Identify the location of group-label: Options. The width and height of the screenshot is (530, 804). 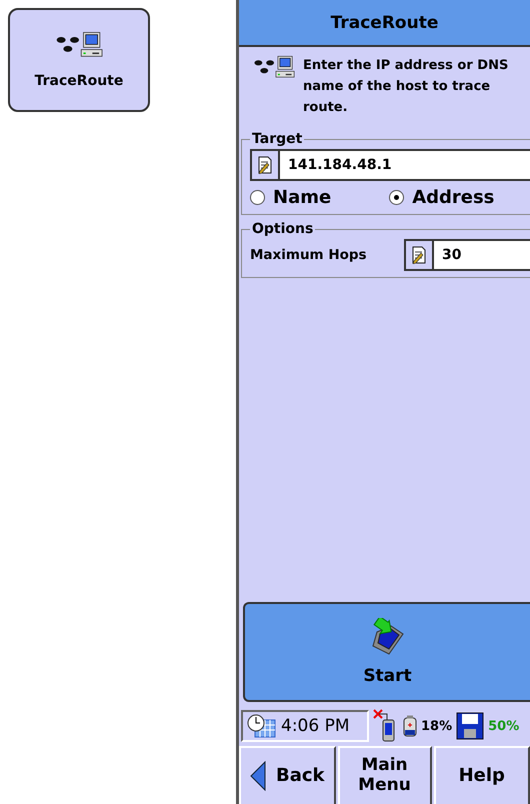
(282, 229).